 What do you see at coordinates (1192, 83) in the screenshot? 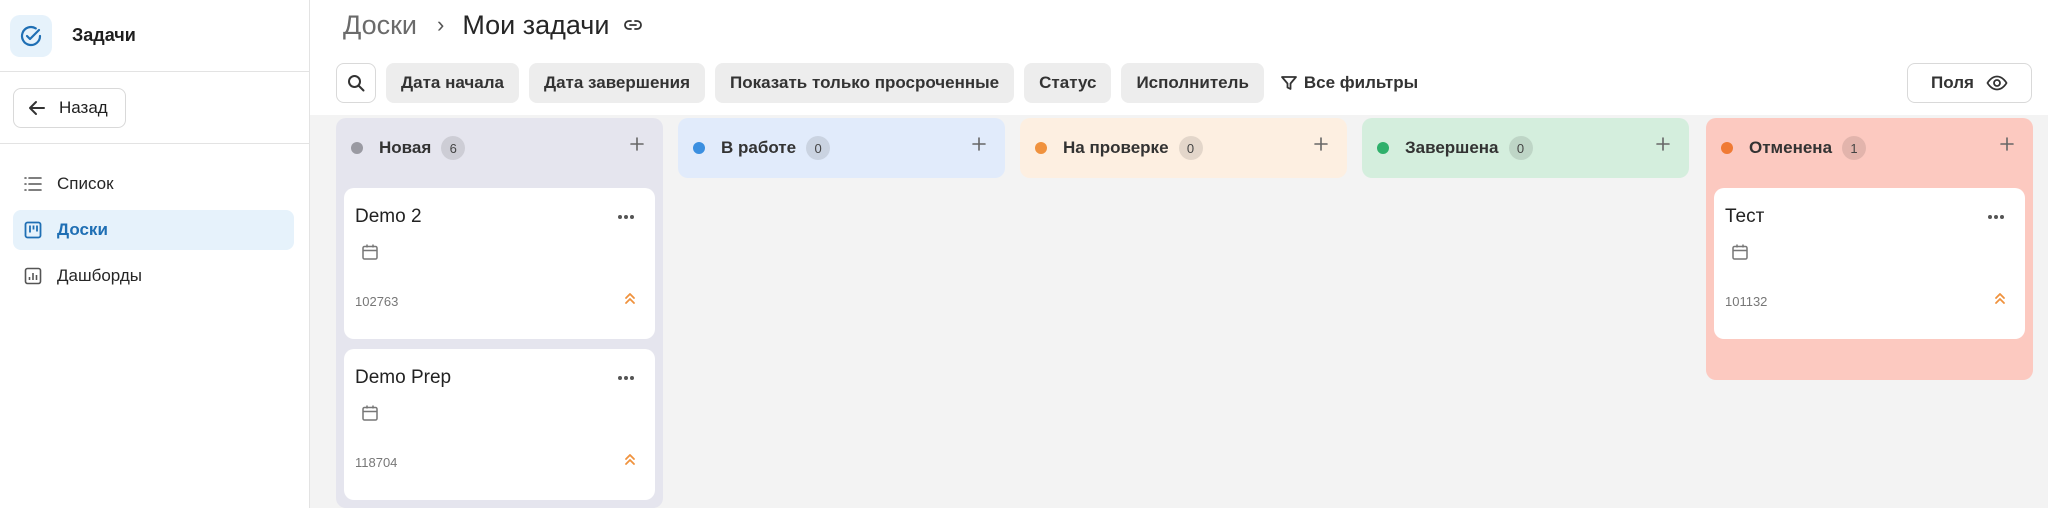
I see `filter-assignee: Исполнитель` at bounding box center [1192, 83].